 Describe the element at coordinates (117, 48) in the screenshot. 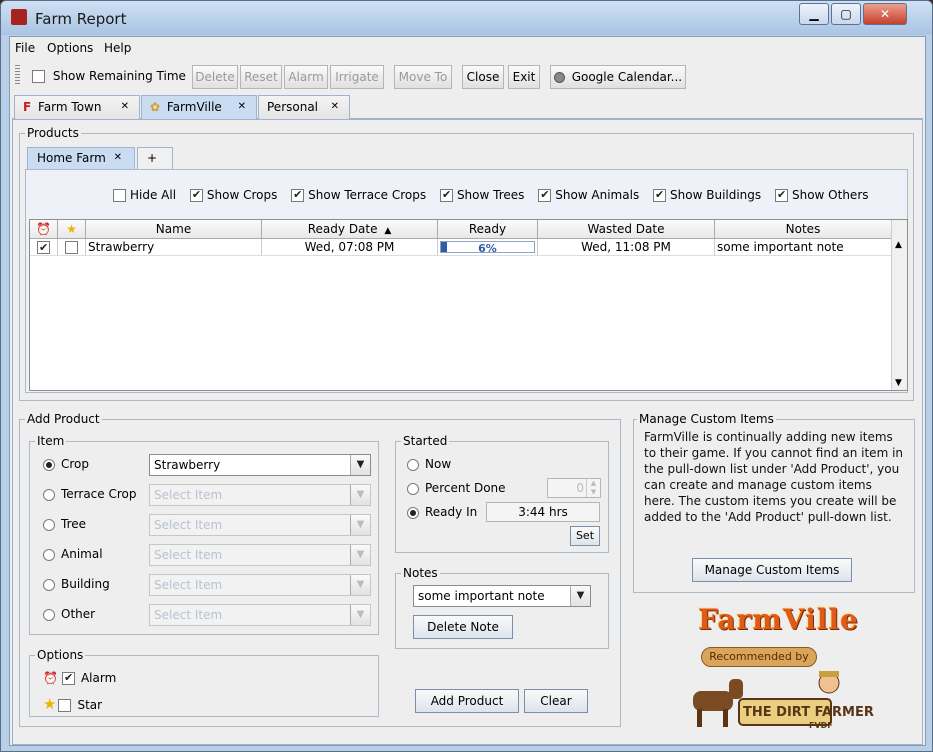

I see `menu-help: Help` at that location.